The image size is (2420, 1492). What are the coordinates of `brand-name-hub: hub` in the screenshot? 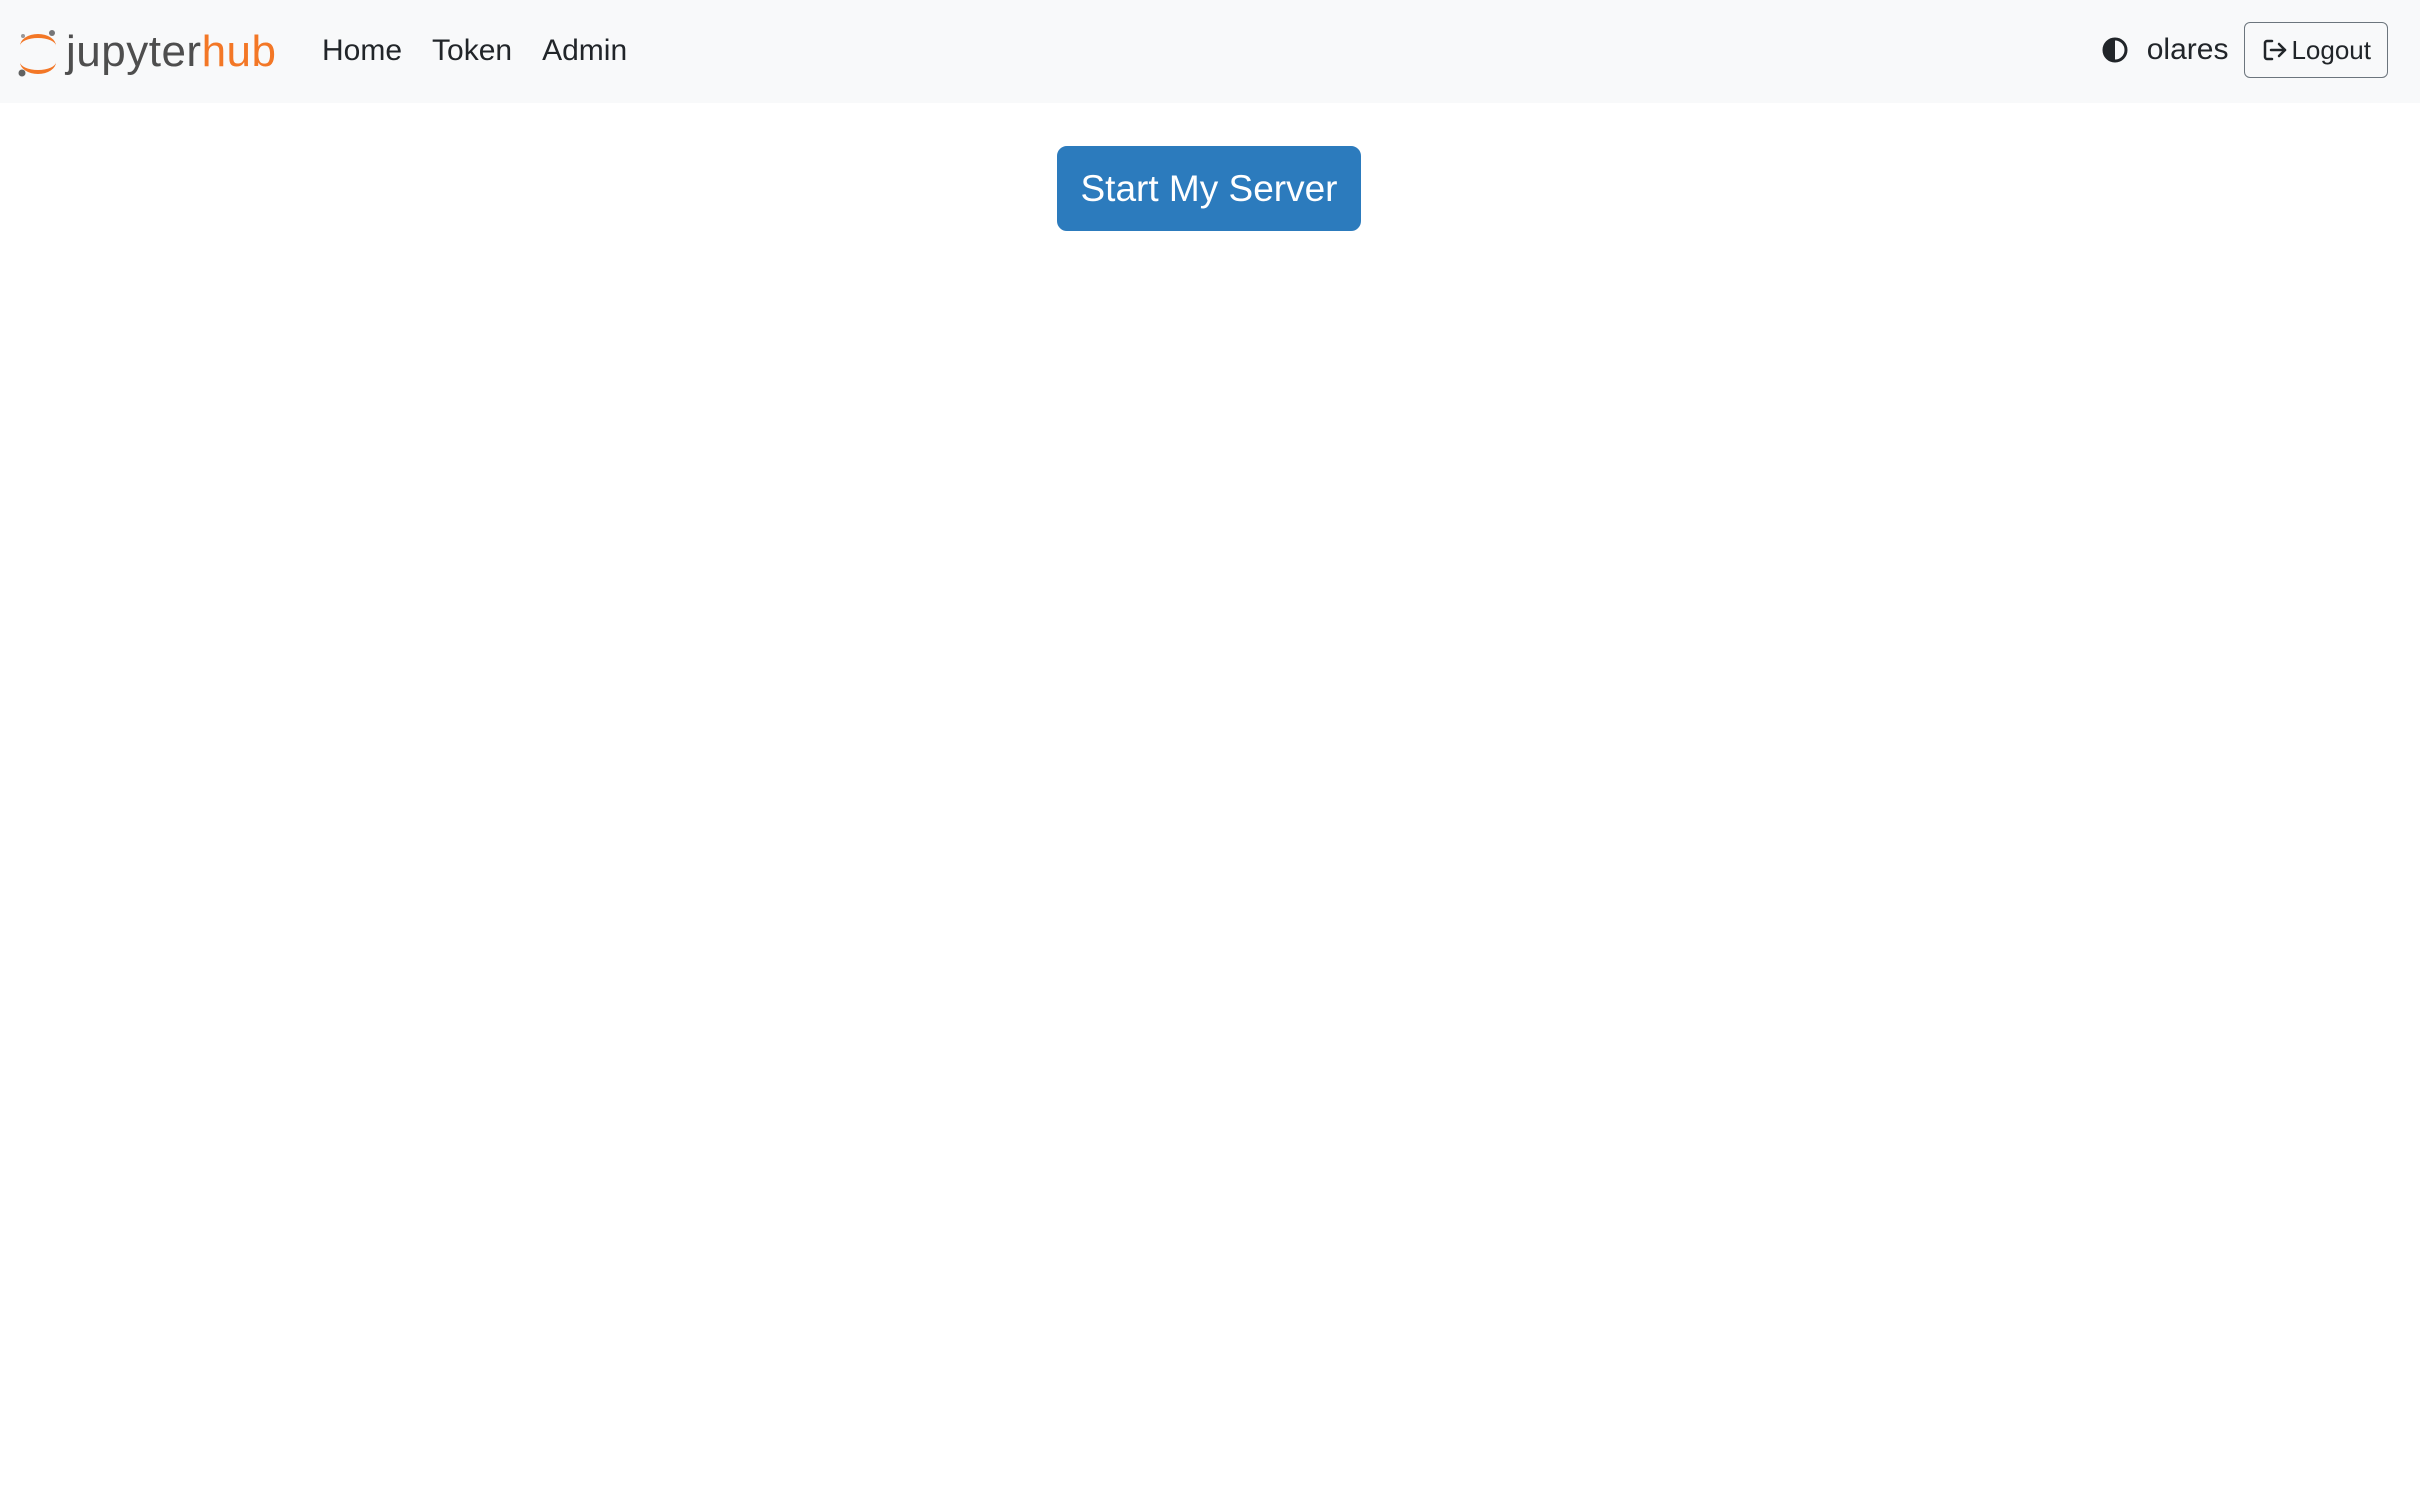 It's located at (239, 51).